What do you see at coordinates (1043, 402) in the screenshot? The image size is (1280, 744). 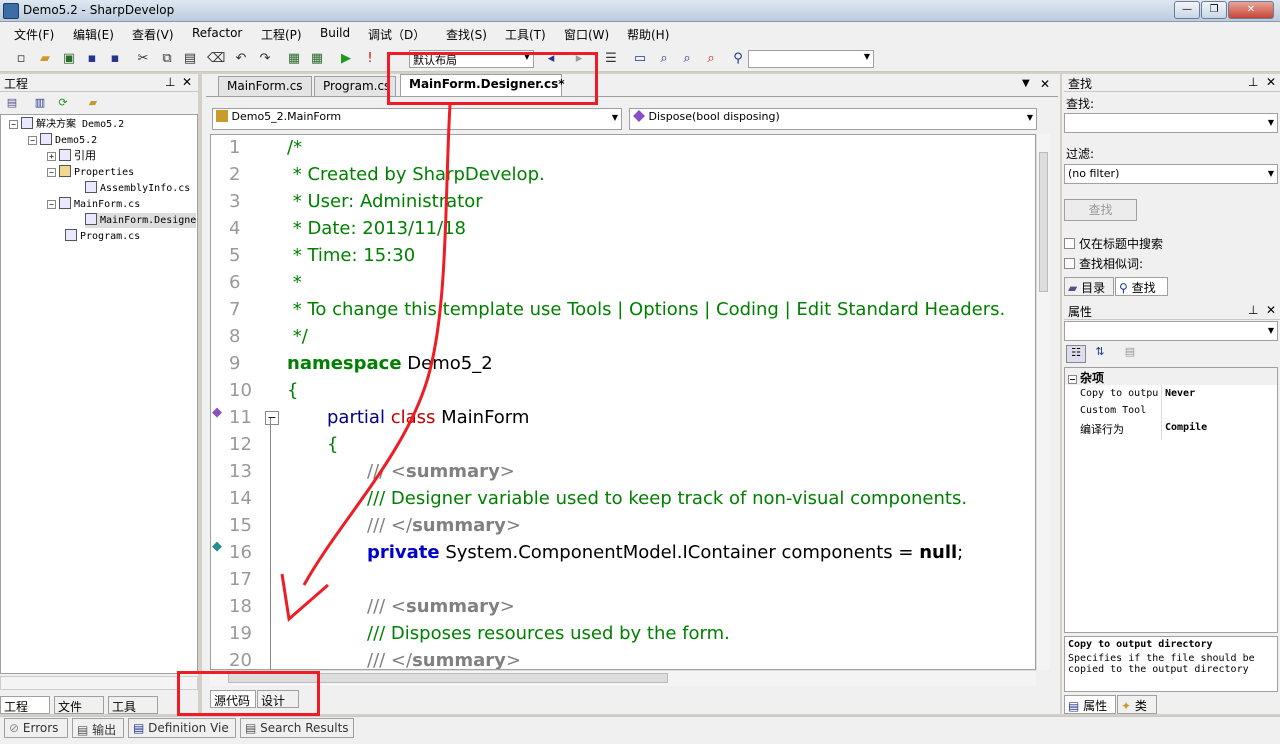 I see `editor-vscroll` at bounding box center [1043, 402].